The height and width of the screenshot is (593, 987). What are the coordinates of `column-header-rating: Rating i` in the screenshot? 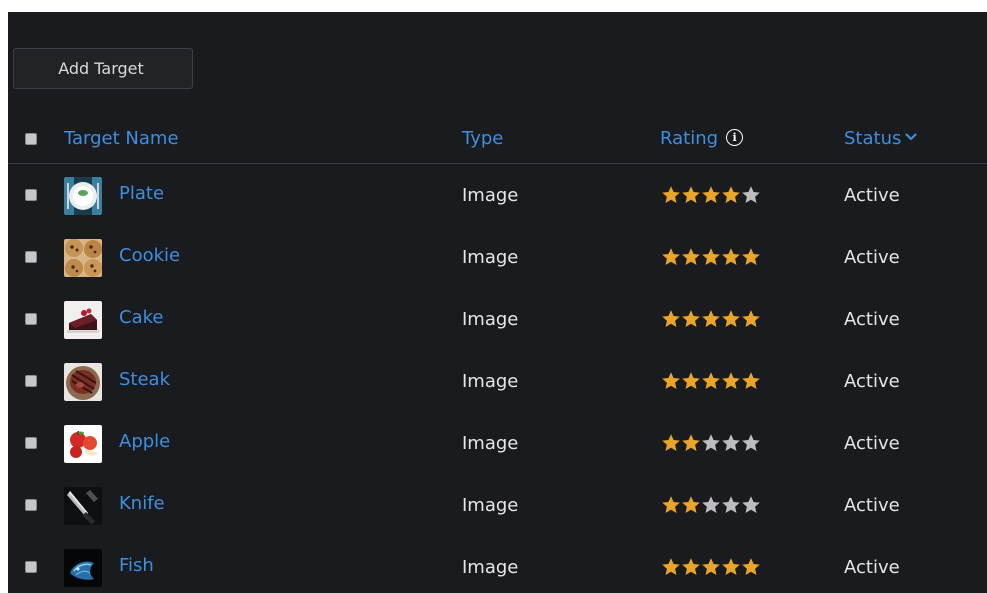 It's located at (702, 139).